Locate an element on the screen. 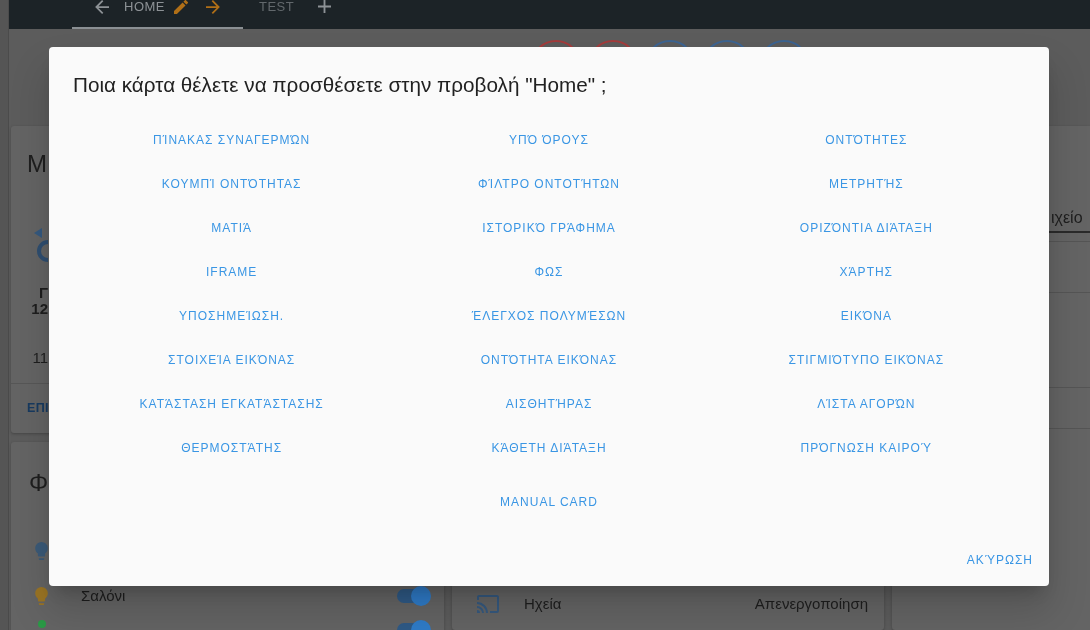 The height and width of the screenshot is (630, 1090). toggle-switch is located at coordinates (413, 596).